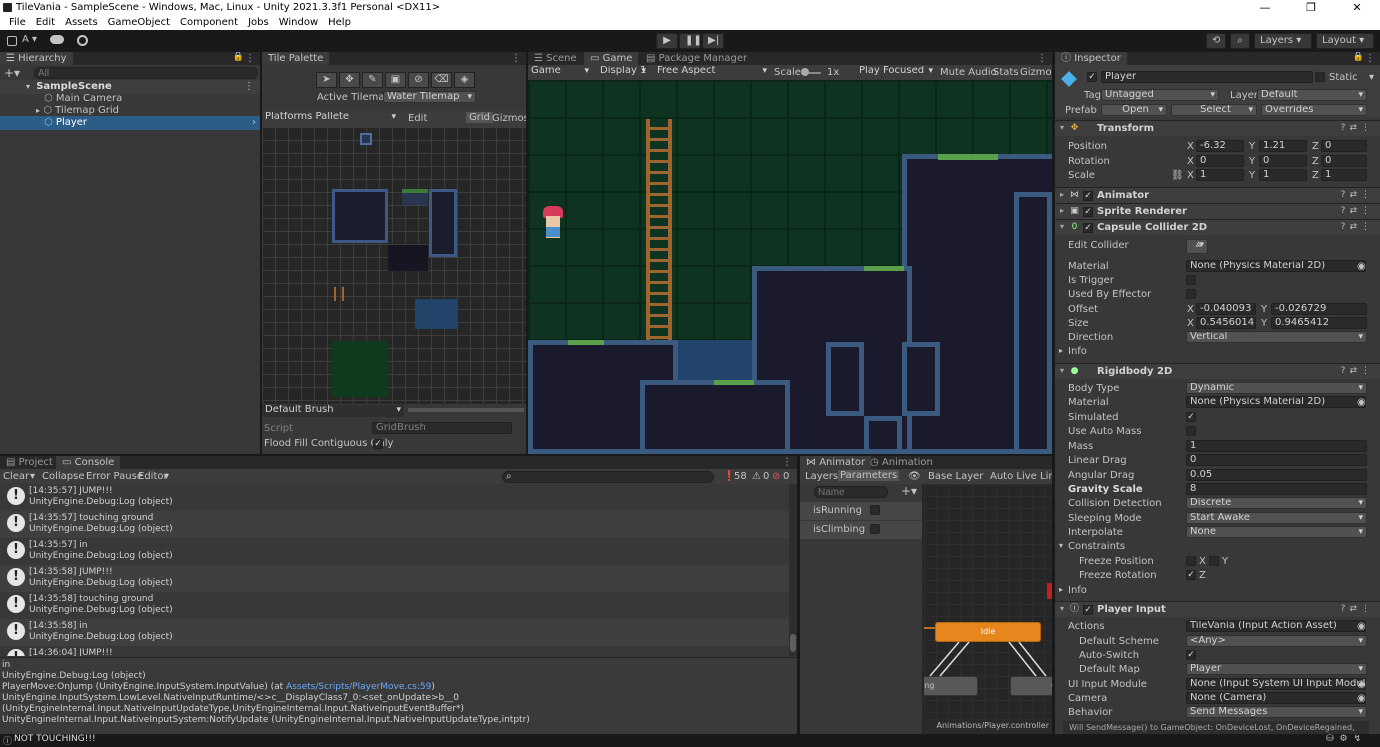 This screenshot has height=747, width=1380. Describe the element at coordinates (1220, 146) in the screenshot. I see `position-x-field: -6.32` at that location.